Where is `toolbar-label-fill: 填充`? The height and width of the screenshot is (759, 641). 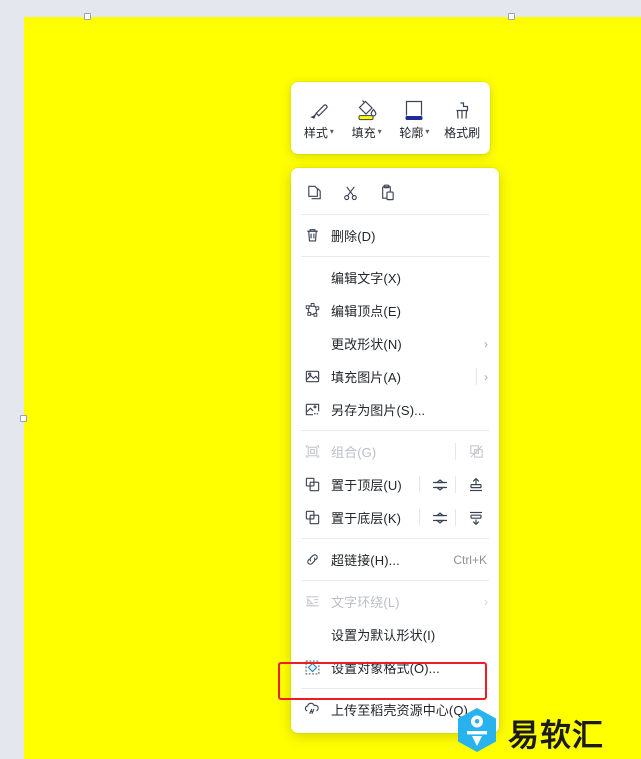 toolbar-label-fill: 填充 is located at coordinates (363, 132).